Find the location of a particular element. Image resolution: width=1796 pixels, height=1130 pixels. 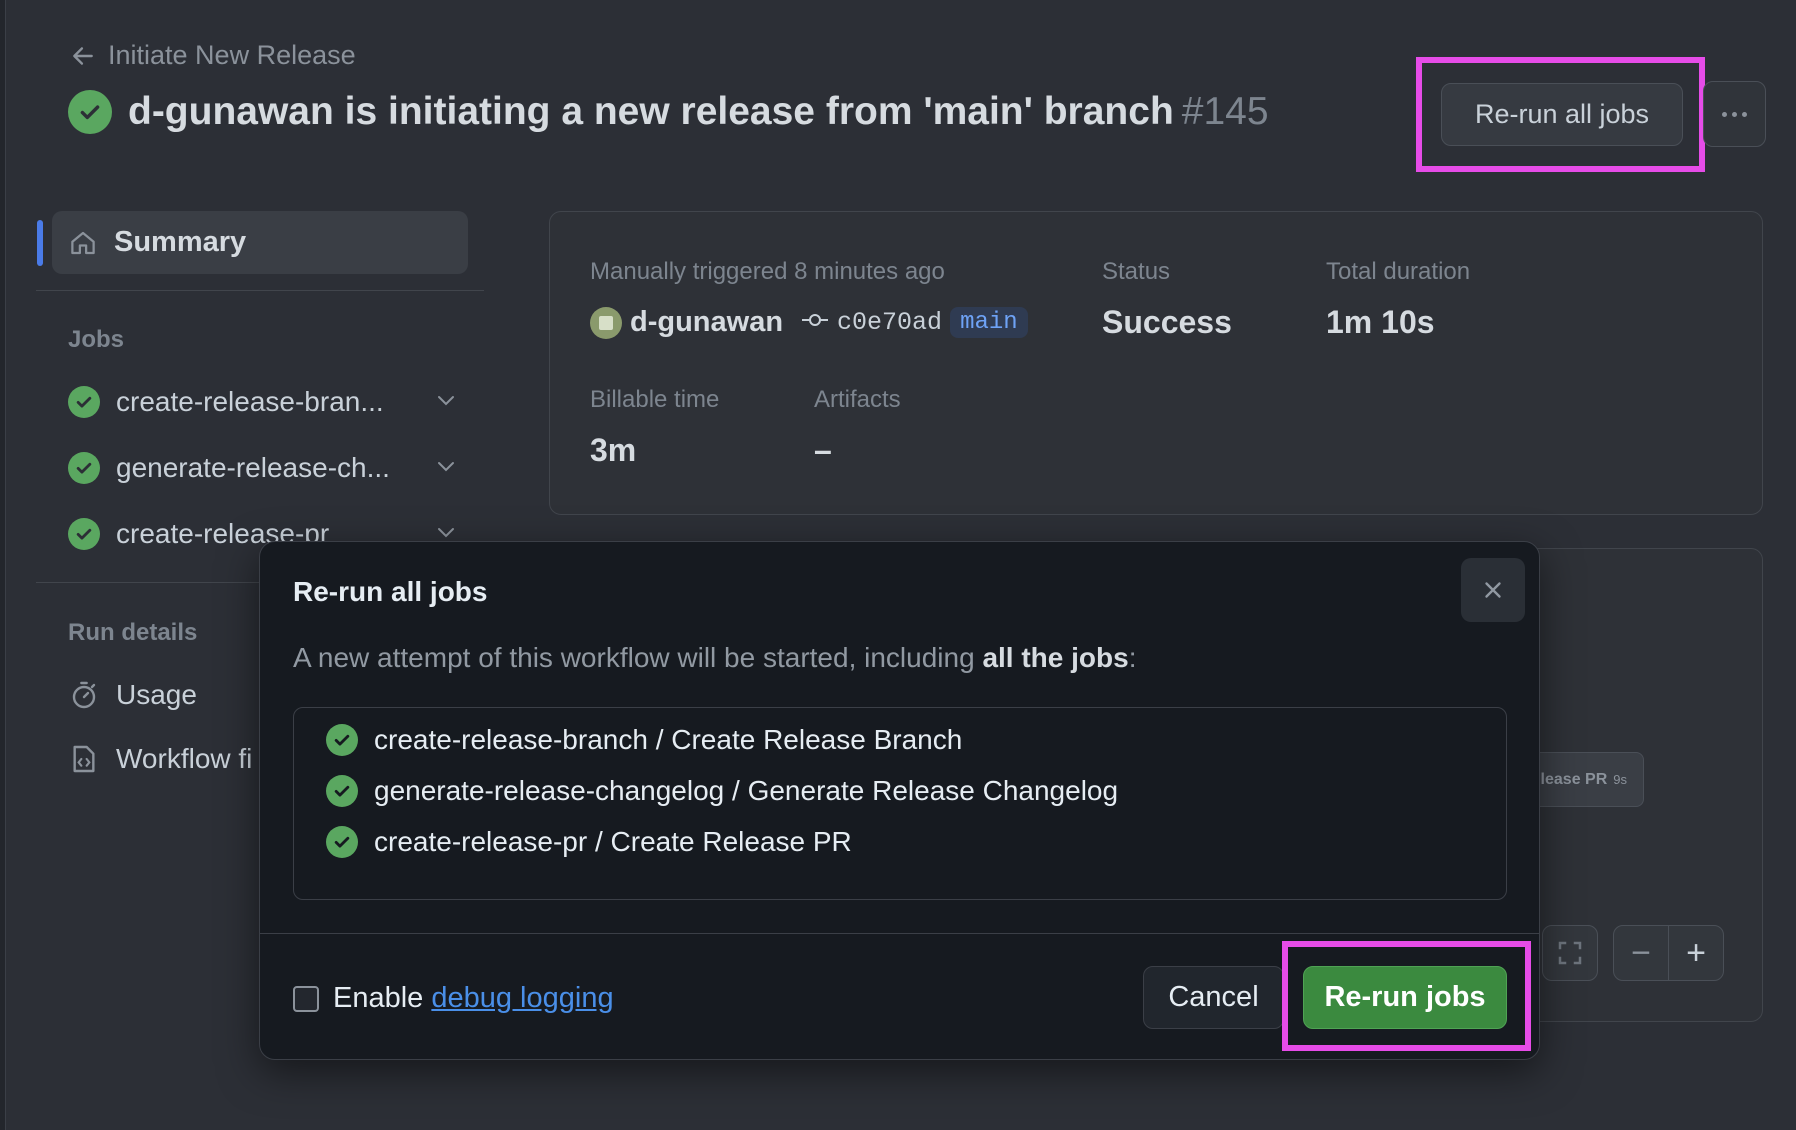

branch-badge: main is located at coordinates (989, 322).